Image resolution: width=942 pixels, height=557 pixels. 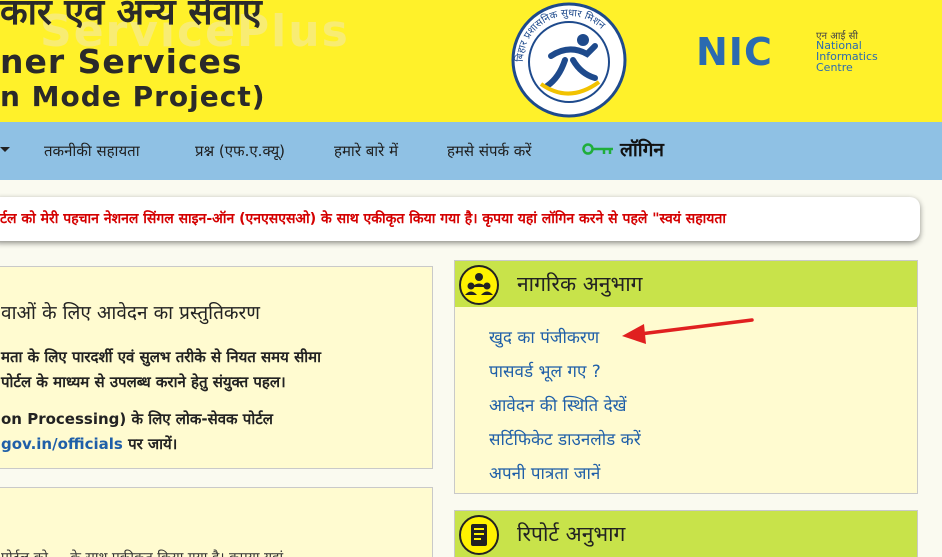 What do you see at coordinates (801, 53) in the screenshot?
I see `nic-logo-block: NIC एन आई सी National Informatics Centre` at bounding box center [801, 53].